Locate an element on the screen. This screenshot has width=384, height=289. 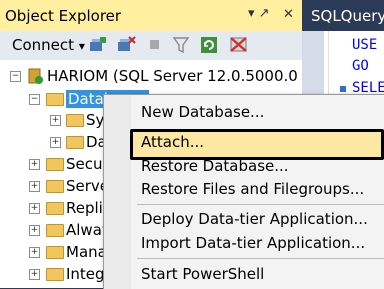
menu-item-start-powershell: Start PowerShell is located at coordinates (202, 274).